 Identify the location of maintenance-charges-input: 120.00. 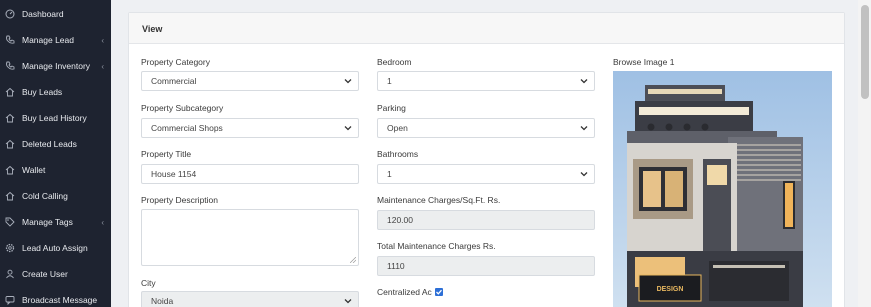
(486, 220).